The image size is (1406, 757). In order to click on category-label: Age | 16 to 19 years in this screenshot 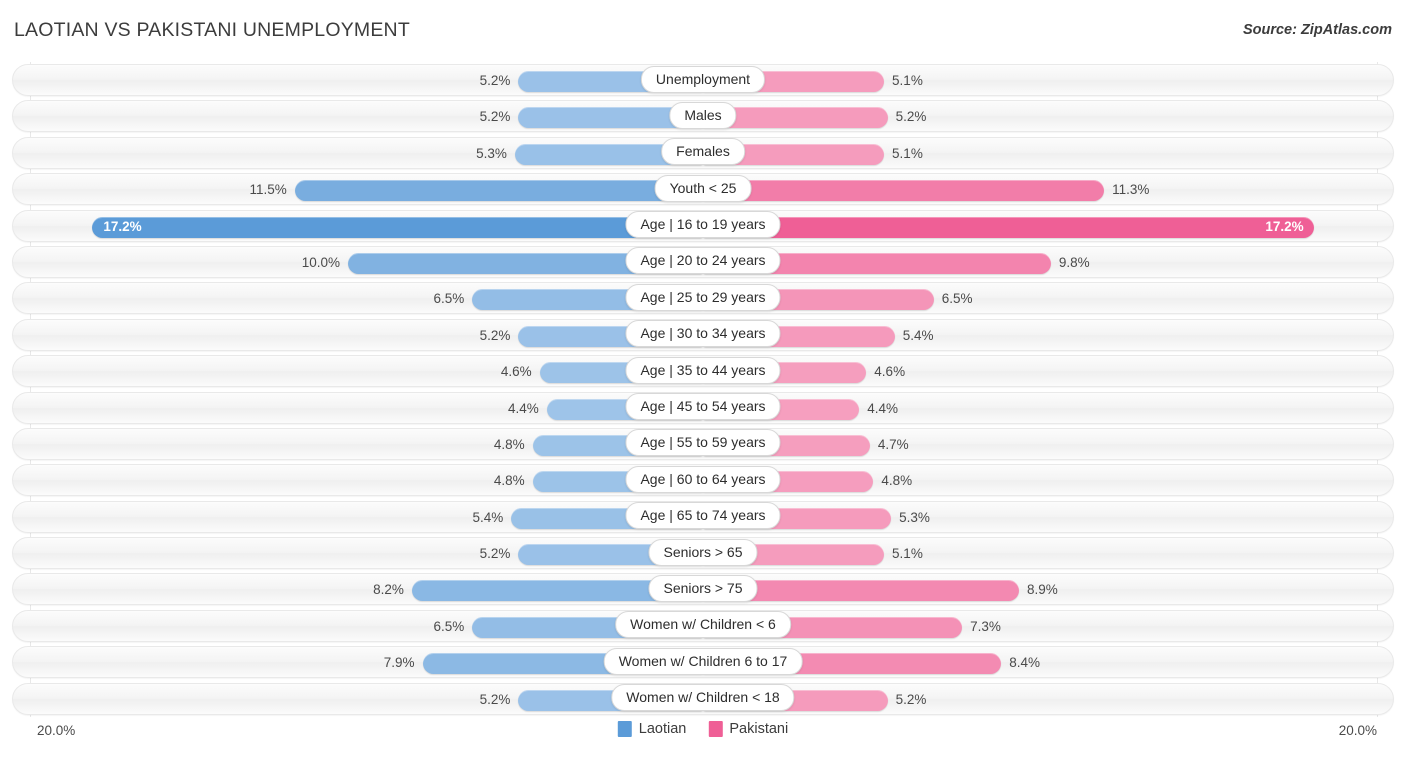, I will do `click(703, 225)`.